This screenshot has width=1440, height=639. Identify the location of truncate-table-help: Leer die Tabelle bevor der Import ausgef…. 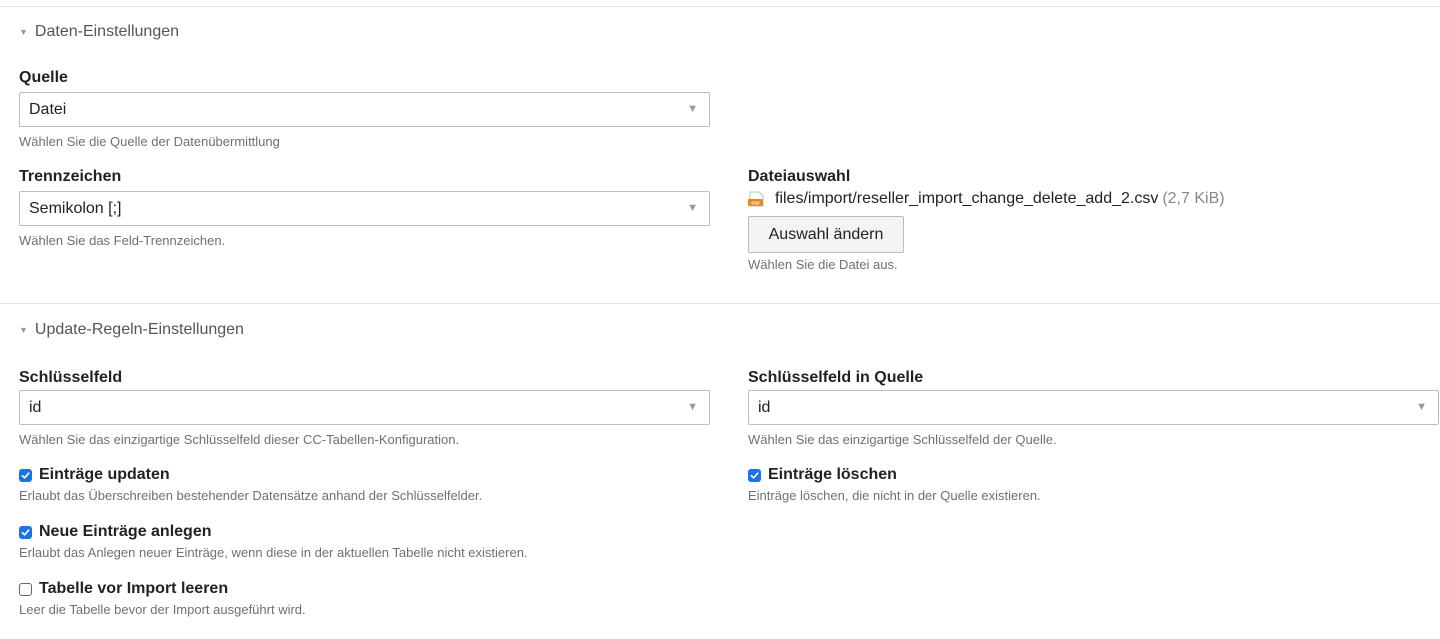
(162, 609).